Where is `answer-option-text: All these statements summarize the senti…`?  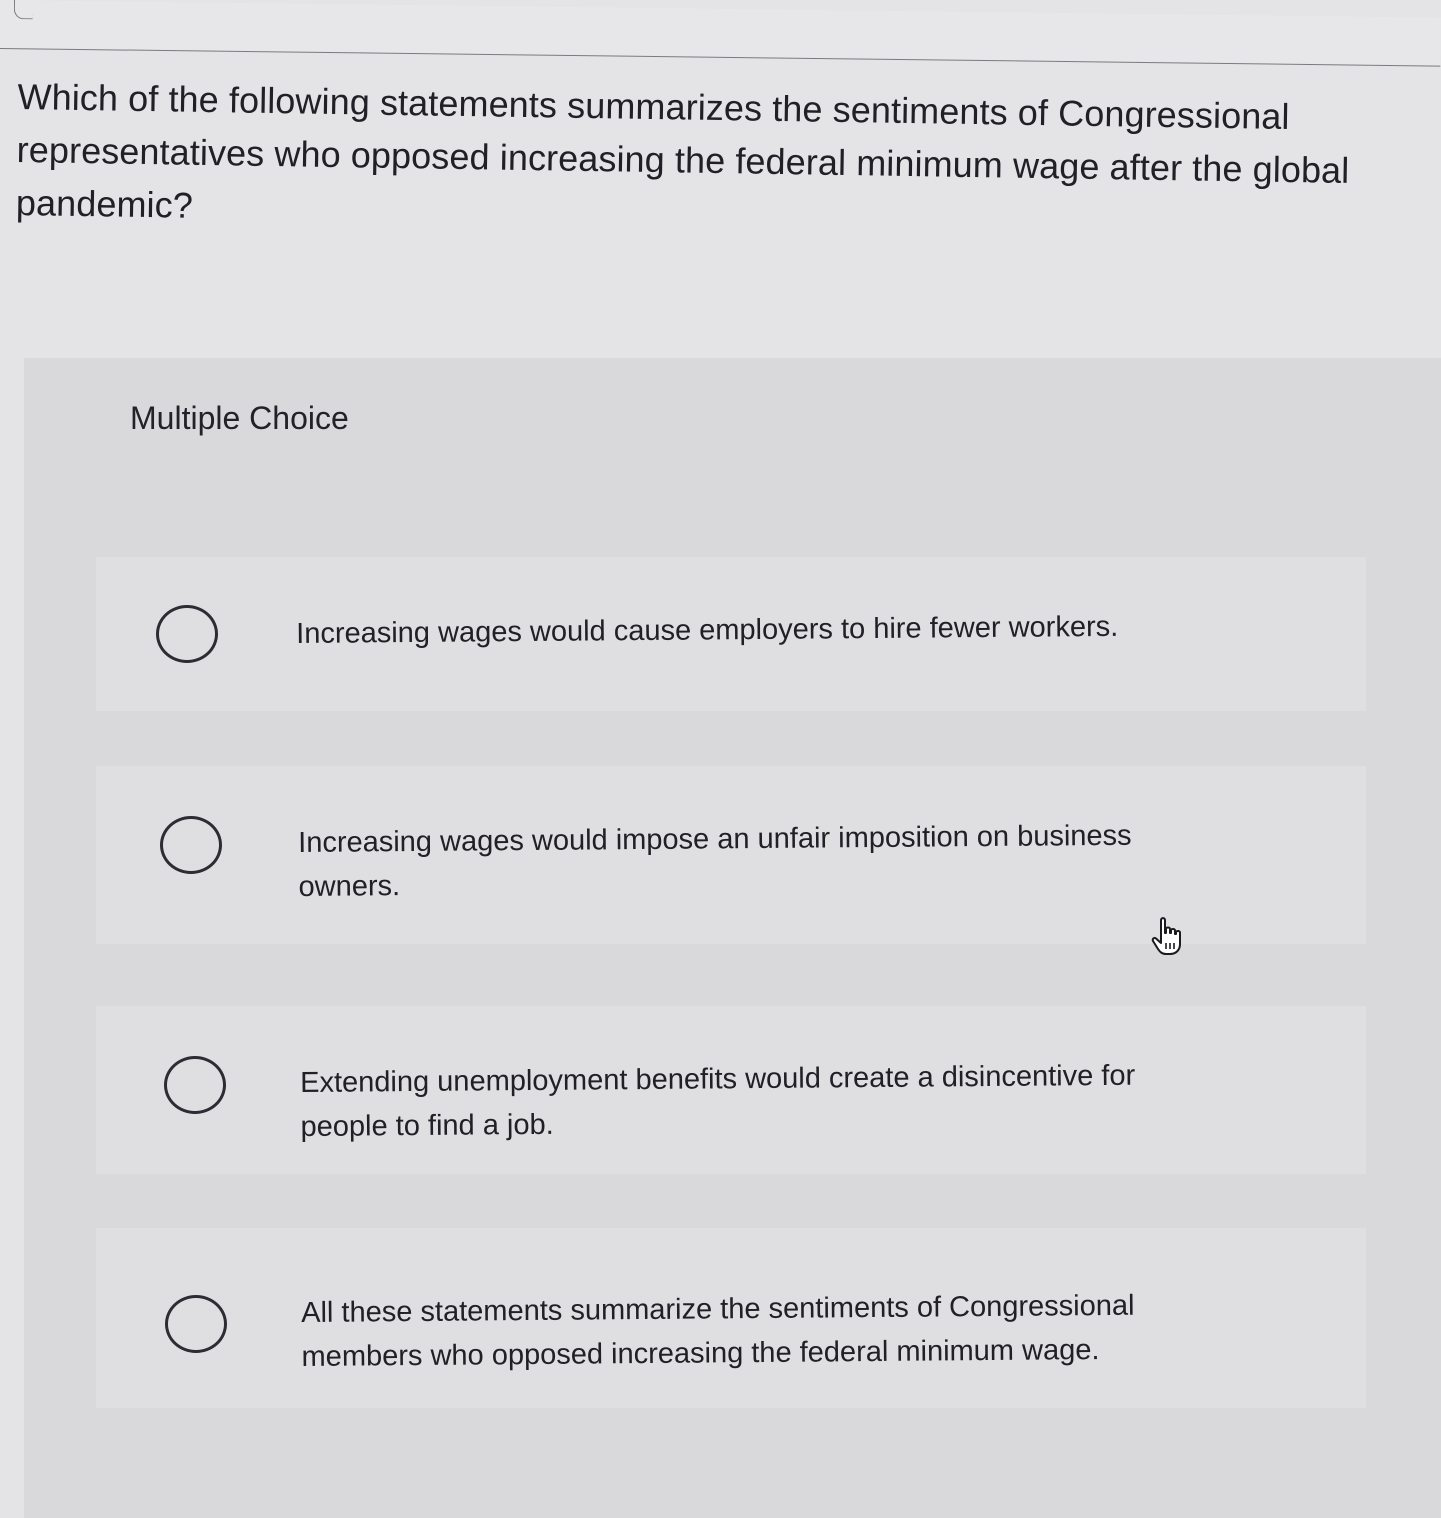
answer-option-text: All these statements summarize the senti… is located at coordinates (718, 1331).